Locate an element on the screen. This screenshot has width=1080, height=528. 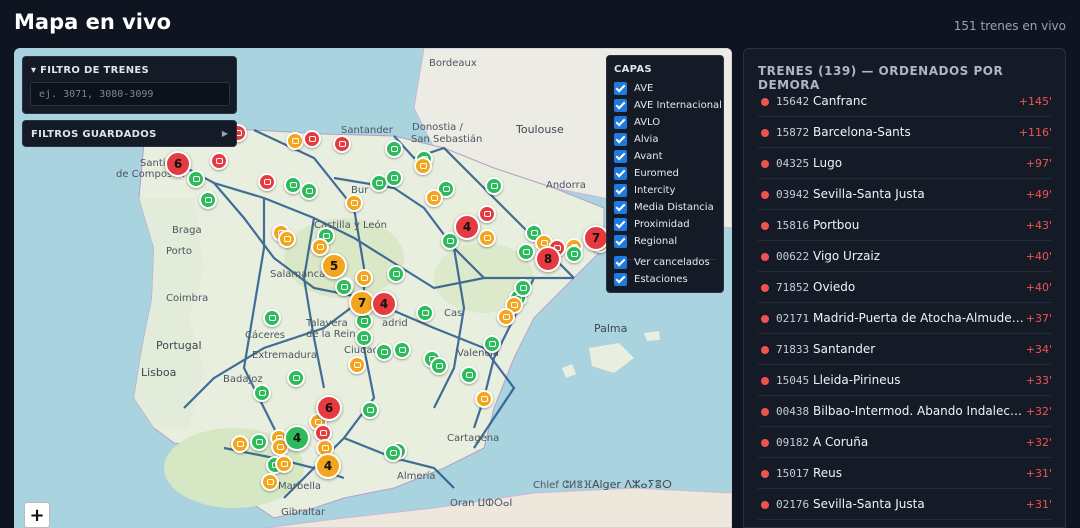
train-cluster: 8 is located at coordinates (548, 259).